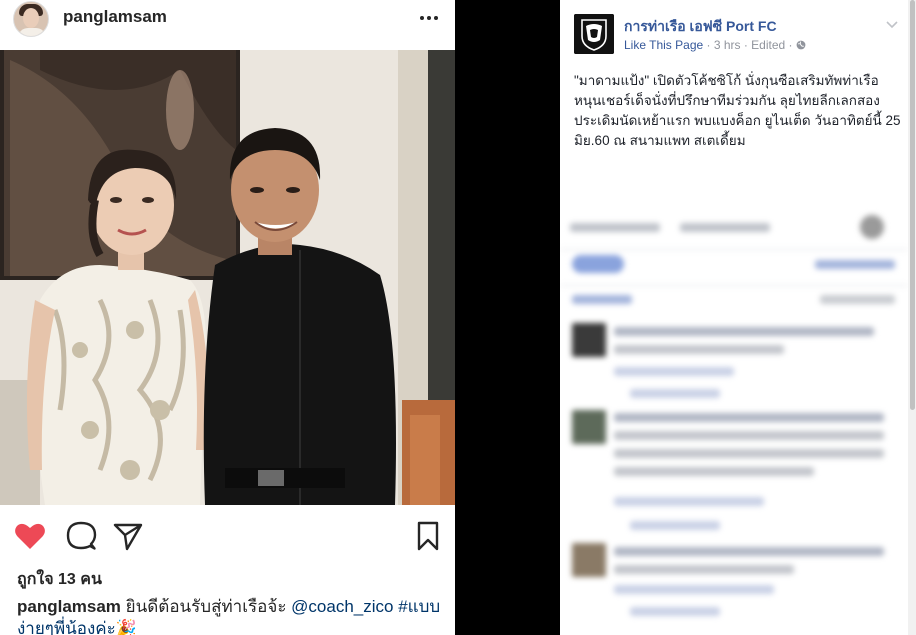 The height and width of the screenshot is (635, 916). Describe the element at coordinates (700, 27) in the screenshot. I see `page-name-link: การท่าเรือ เอฟซี Port FC` at that location.